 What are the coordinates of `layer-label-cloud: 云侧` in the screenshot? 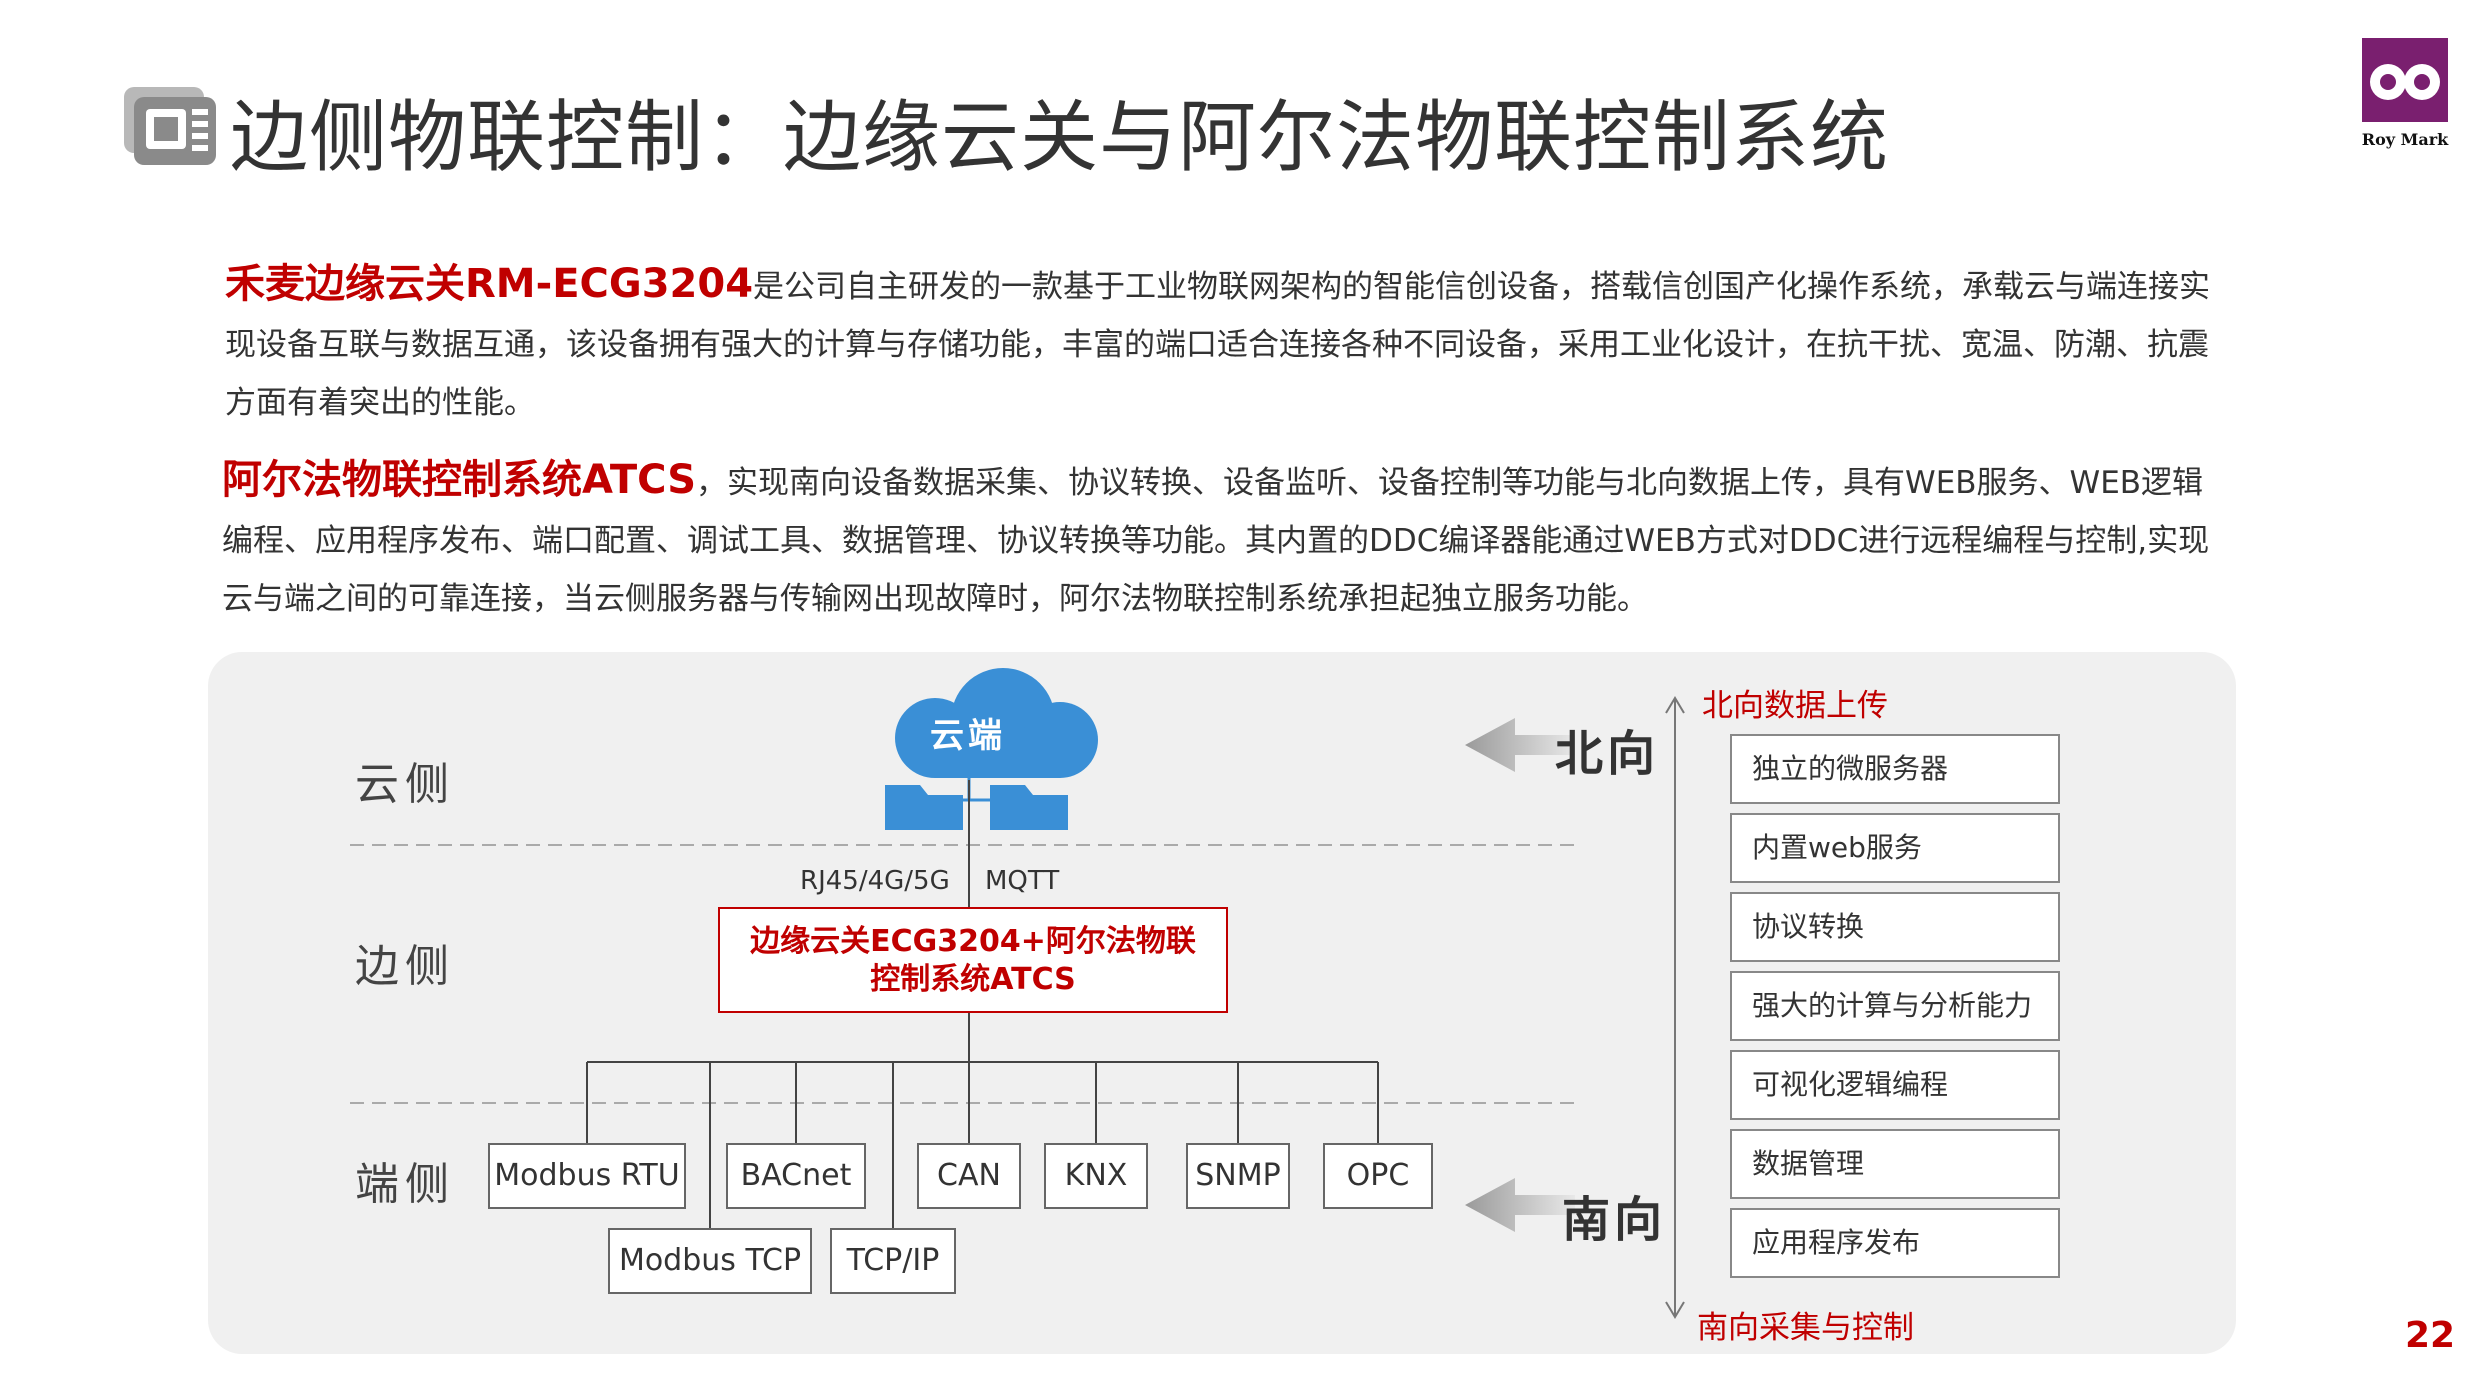 It's located at (405, 784).